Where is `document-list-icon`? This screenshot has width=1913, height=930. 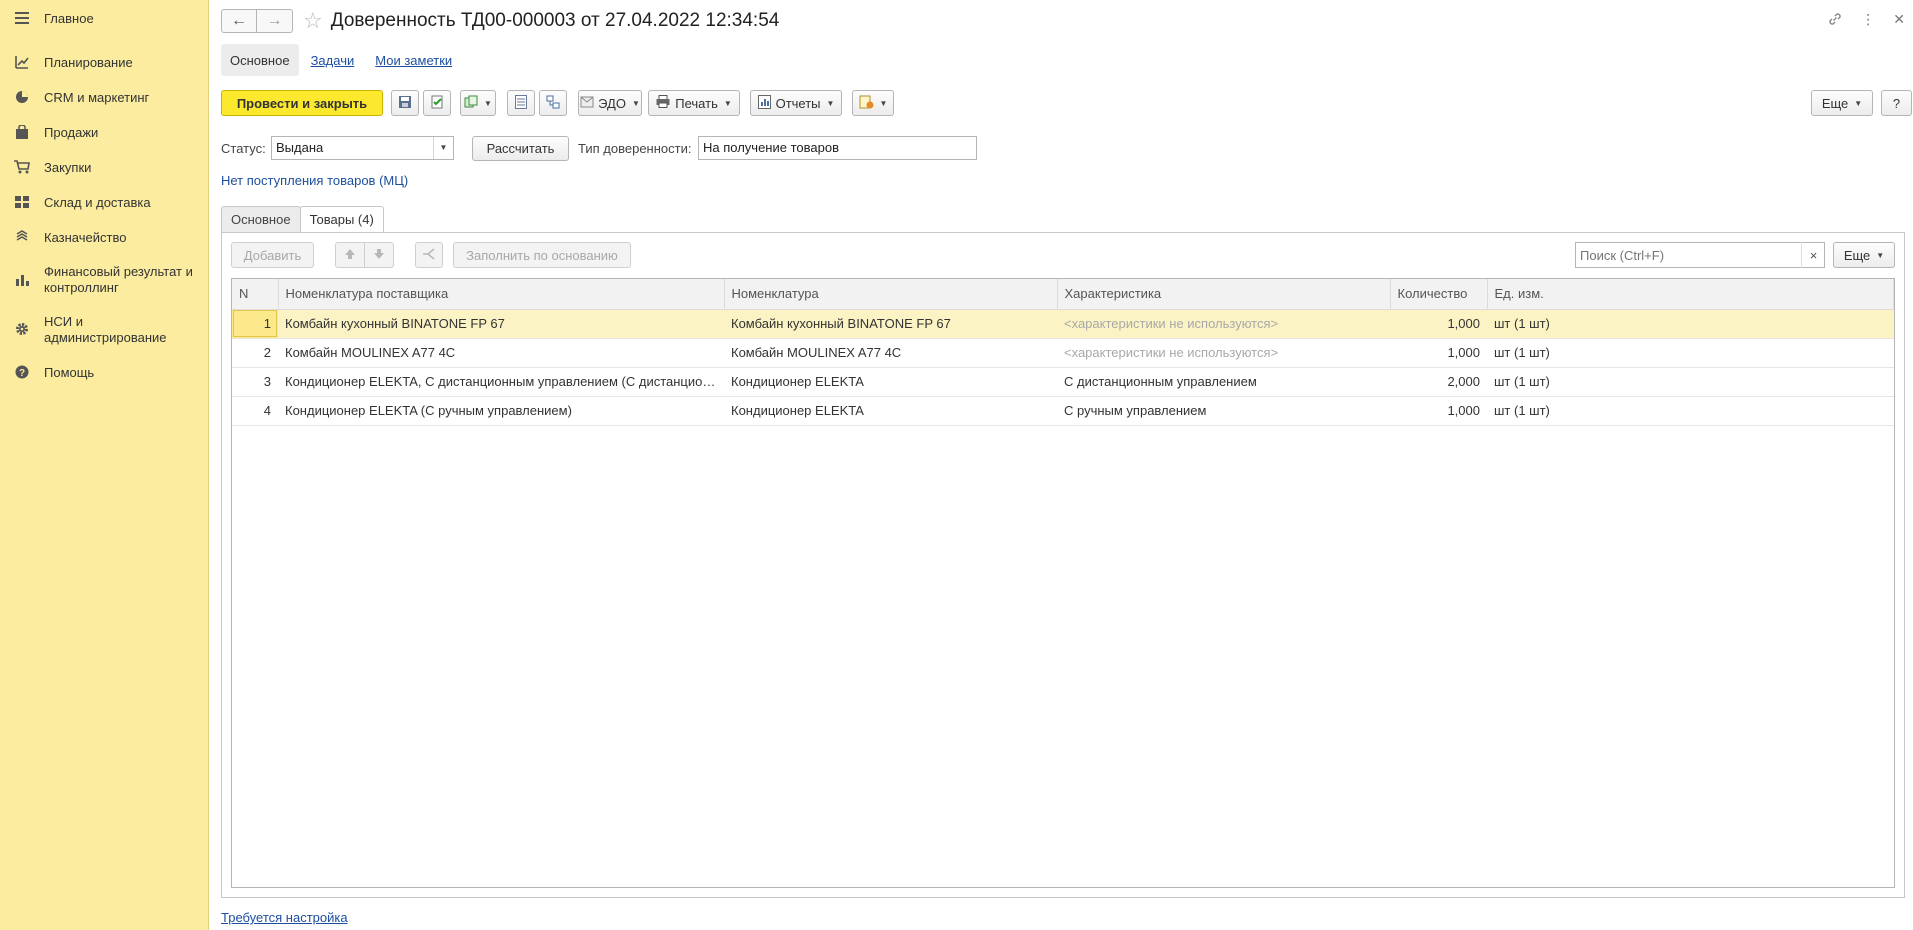
document-list-icon is located at coordinates (521, 103).